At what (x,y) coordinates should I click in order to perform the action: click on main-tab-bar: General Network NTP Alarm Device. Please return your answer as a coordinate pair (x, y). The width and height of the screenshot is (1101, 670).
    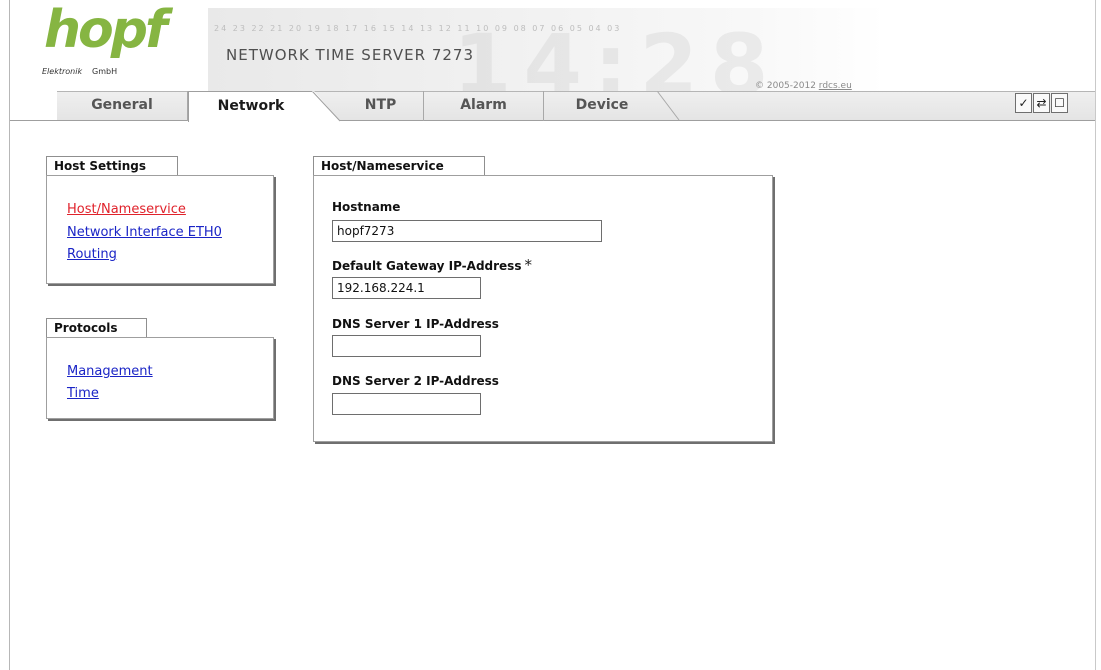
    Looking at the image, I should click on (550, 106).